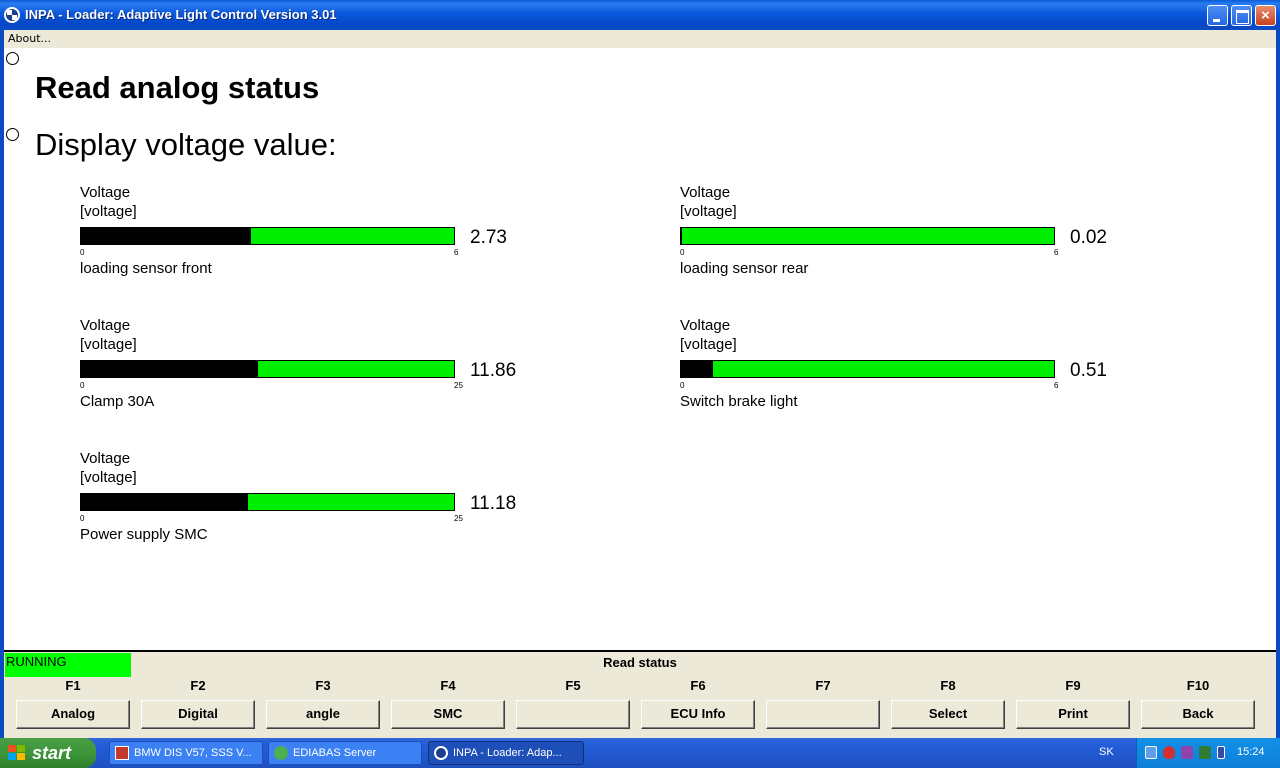  Describe the element at coordinates (1221, 752) in the screenshot. I see `battery-icon` at that location.